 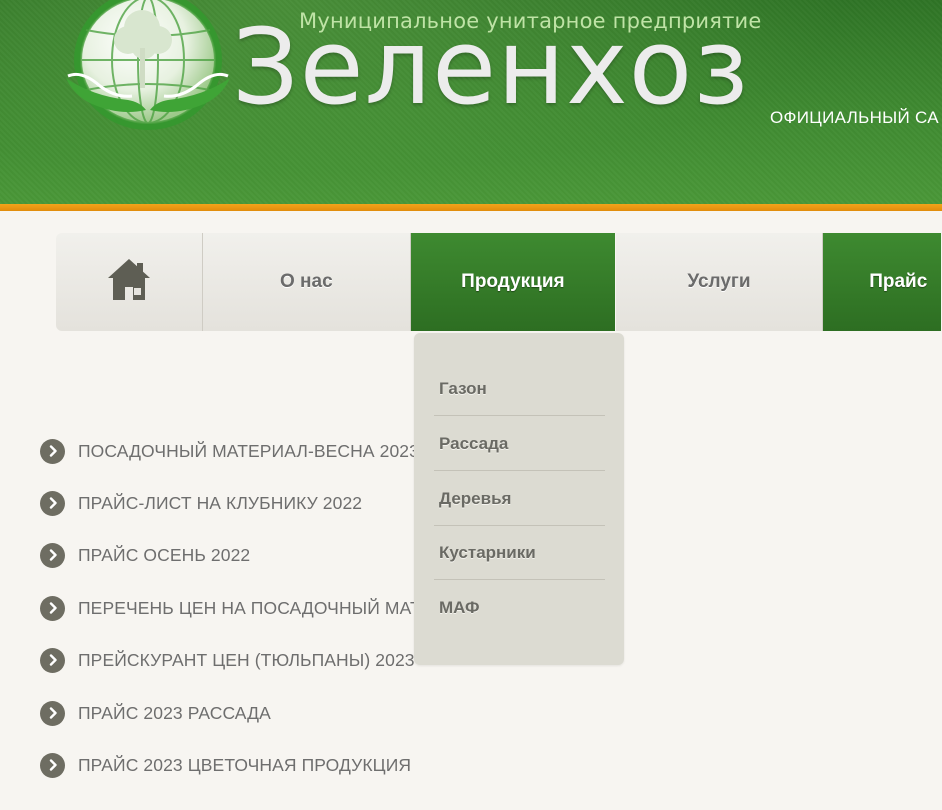 I want to click on list-item: ПРАЙС ОСЕНЬ 2022, so click(x=145, y=555).